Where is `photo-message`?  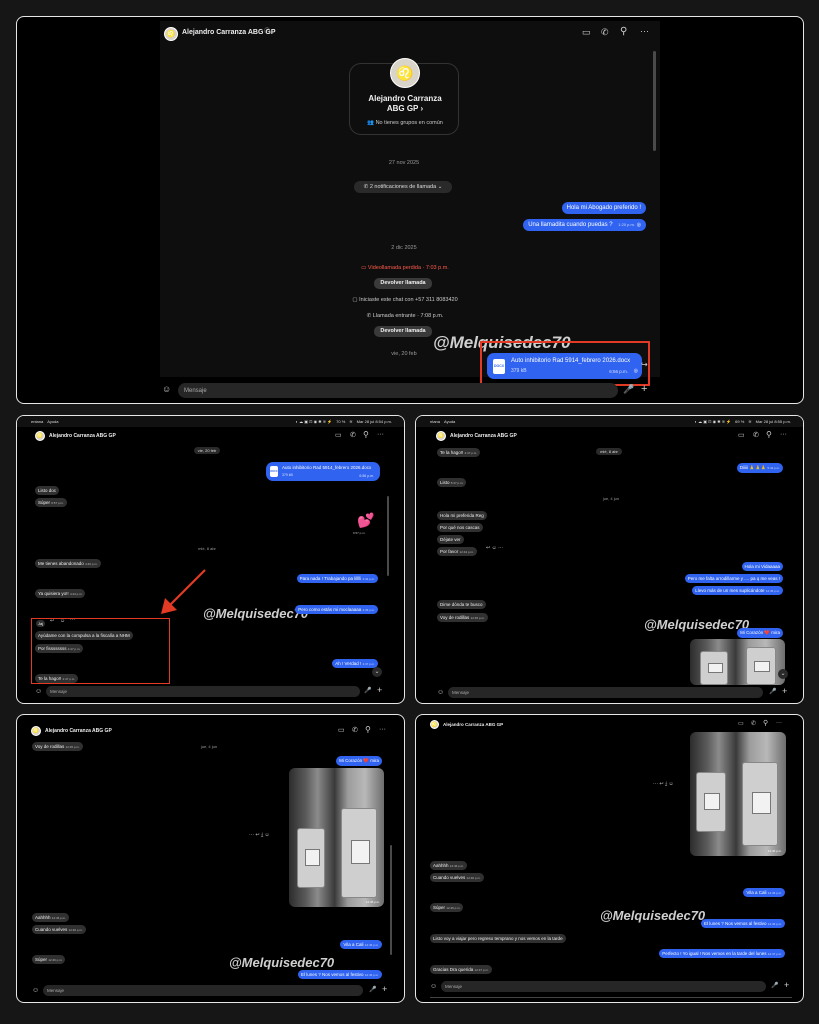 photo-message is located at coordinates (737, 662).